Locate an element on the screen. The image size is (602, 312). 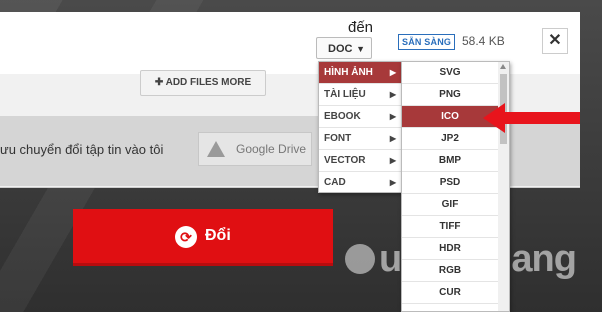
status-badge: SẴN SÀNG is located at coordinates (427, 42).